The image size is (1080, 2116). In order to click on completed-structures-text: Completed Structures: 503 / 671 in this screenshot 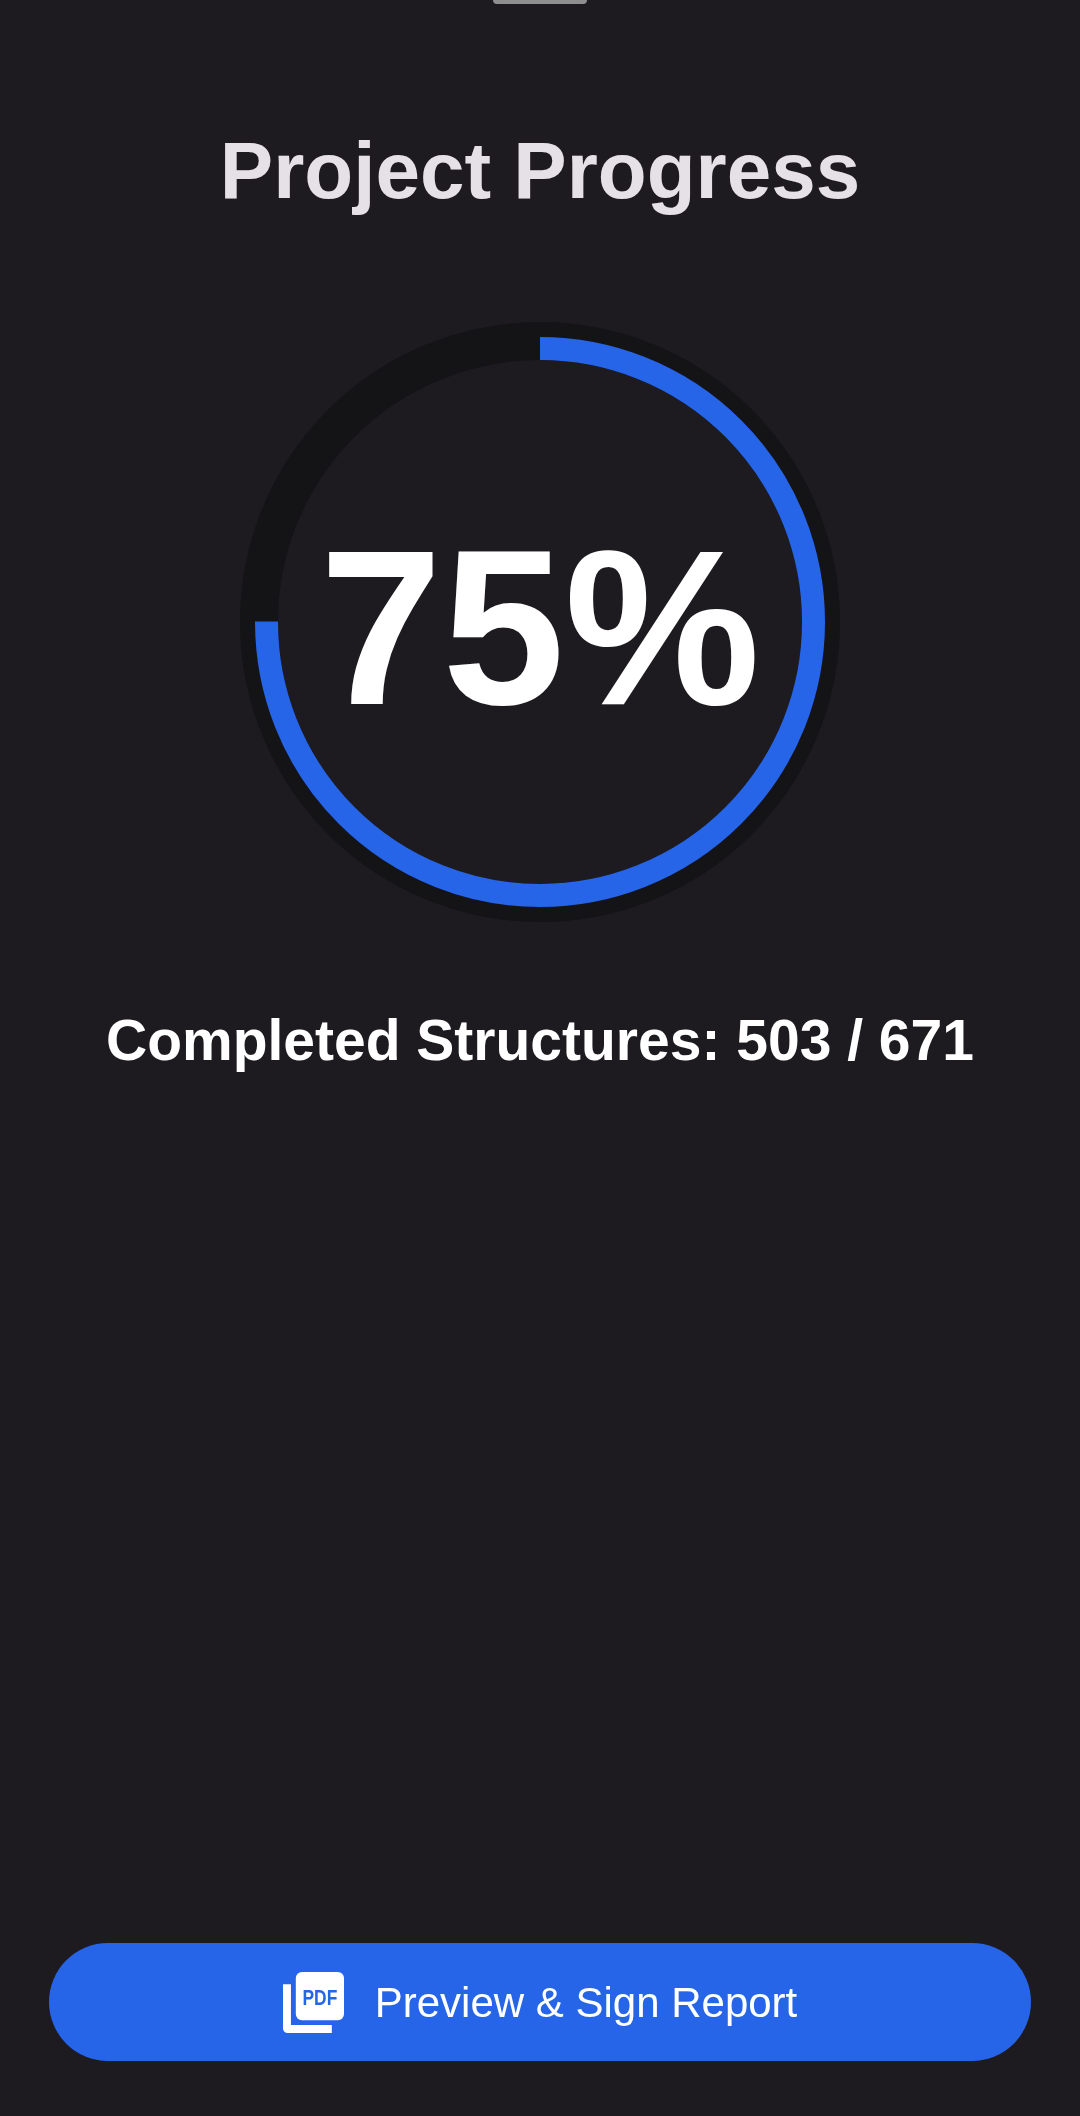, I will do `click(540, 1040)`.